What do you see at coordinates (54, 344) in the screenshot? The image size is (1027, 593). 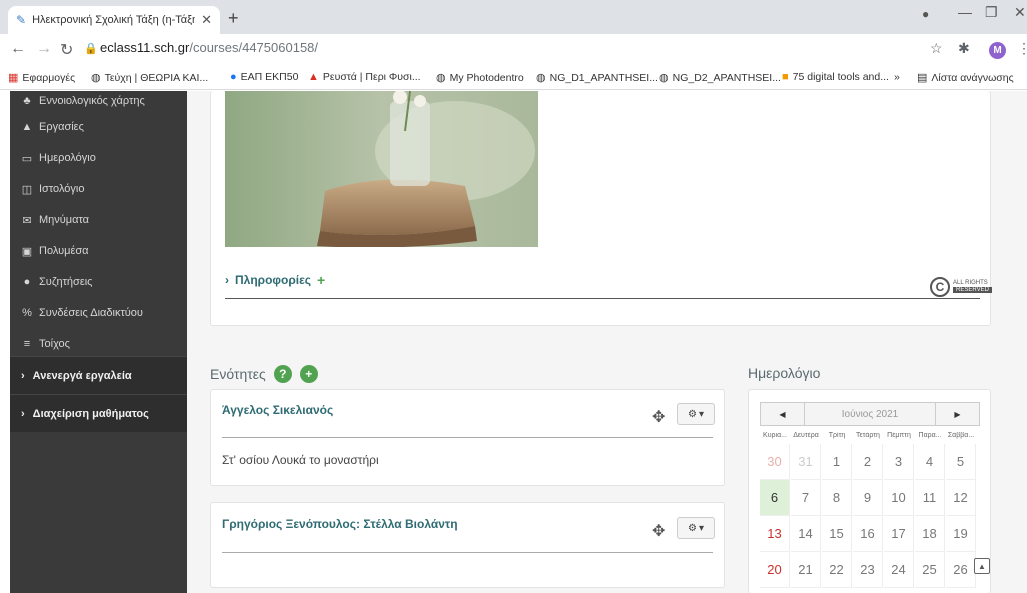 I see `sidebar-item-label: Τοίχος` at bounding box center [54, 344].